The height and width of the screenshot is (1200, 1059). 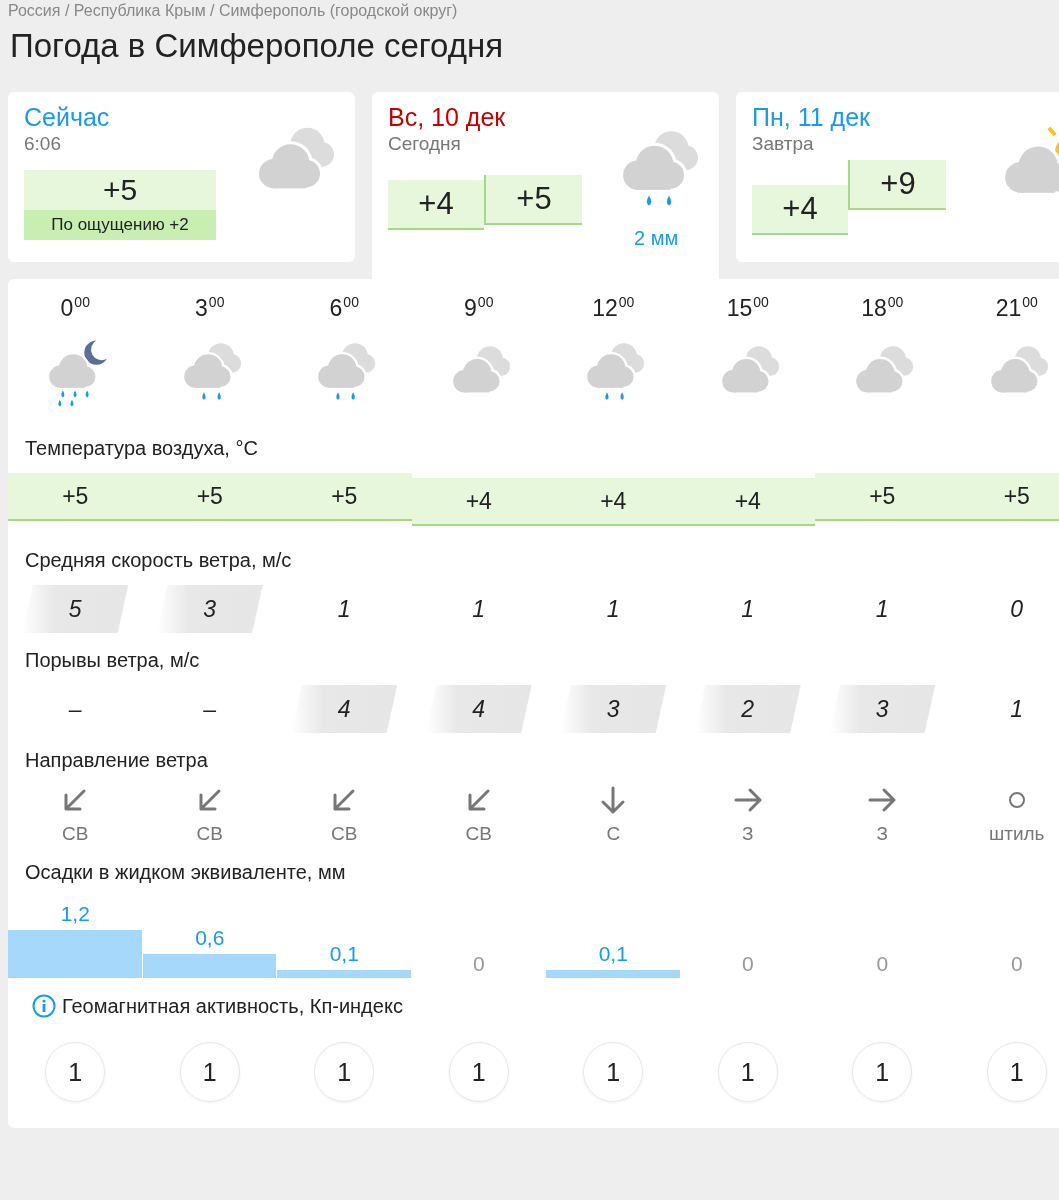 What do you see at coordinates (811, 117) in the screenshot?
I see `day-title: Пн, 11 дек` at bounding box center [811, 117].